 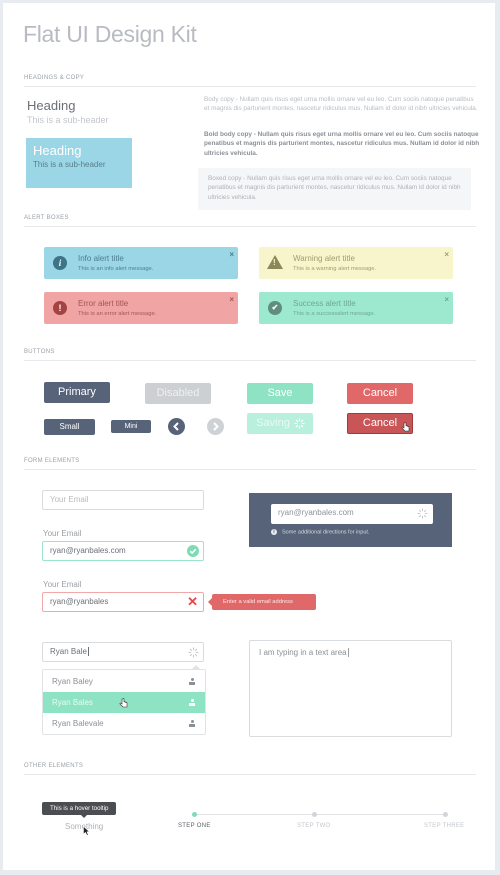 What do you see at coordinates (62, 584) in the screenshot?
I see `email-label-invalid: Your Email` at bounding box center [62, 584].